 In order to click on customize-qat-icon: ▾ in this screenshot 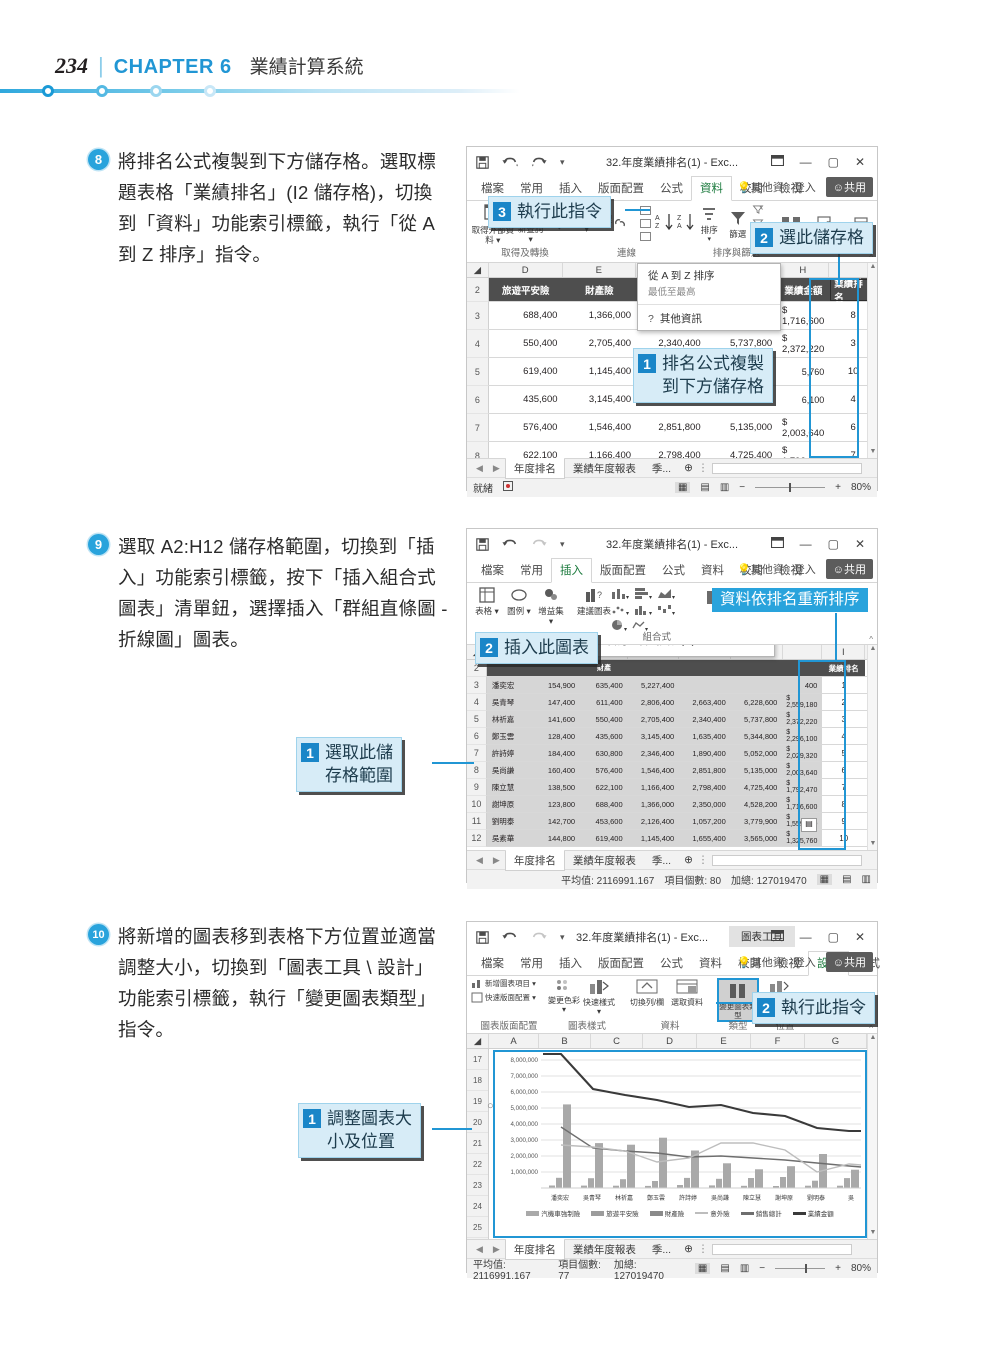, I will do `click(562, 937)`.